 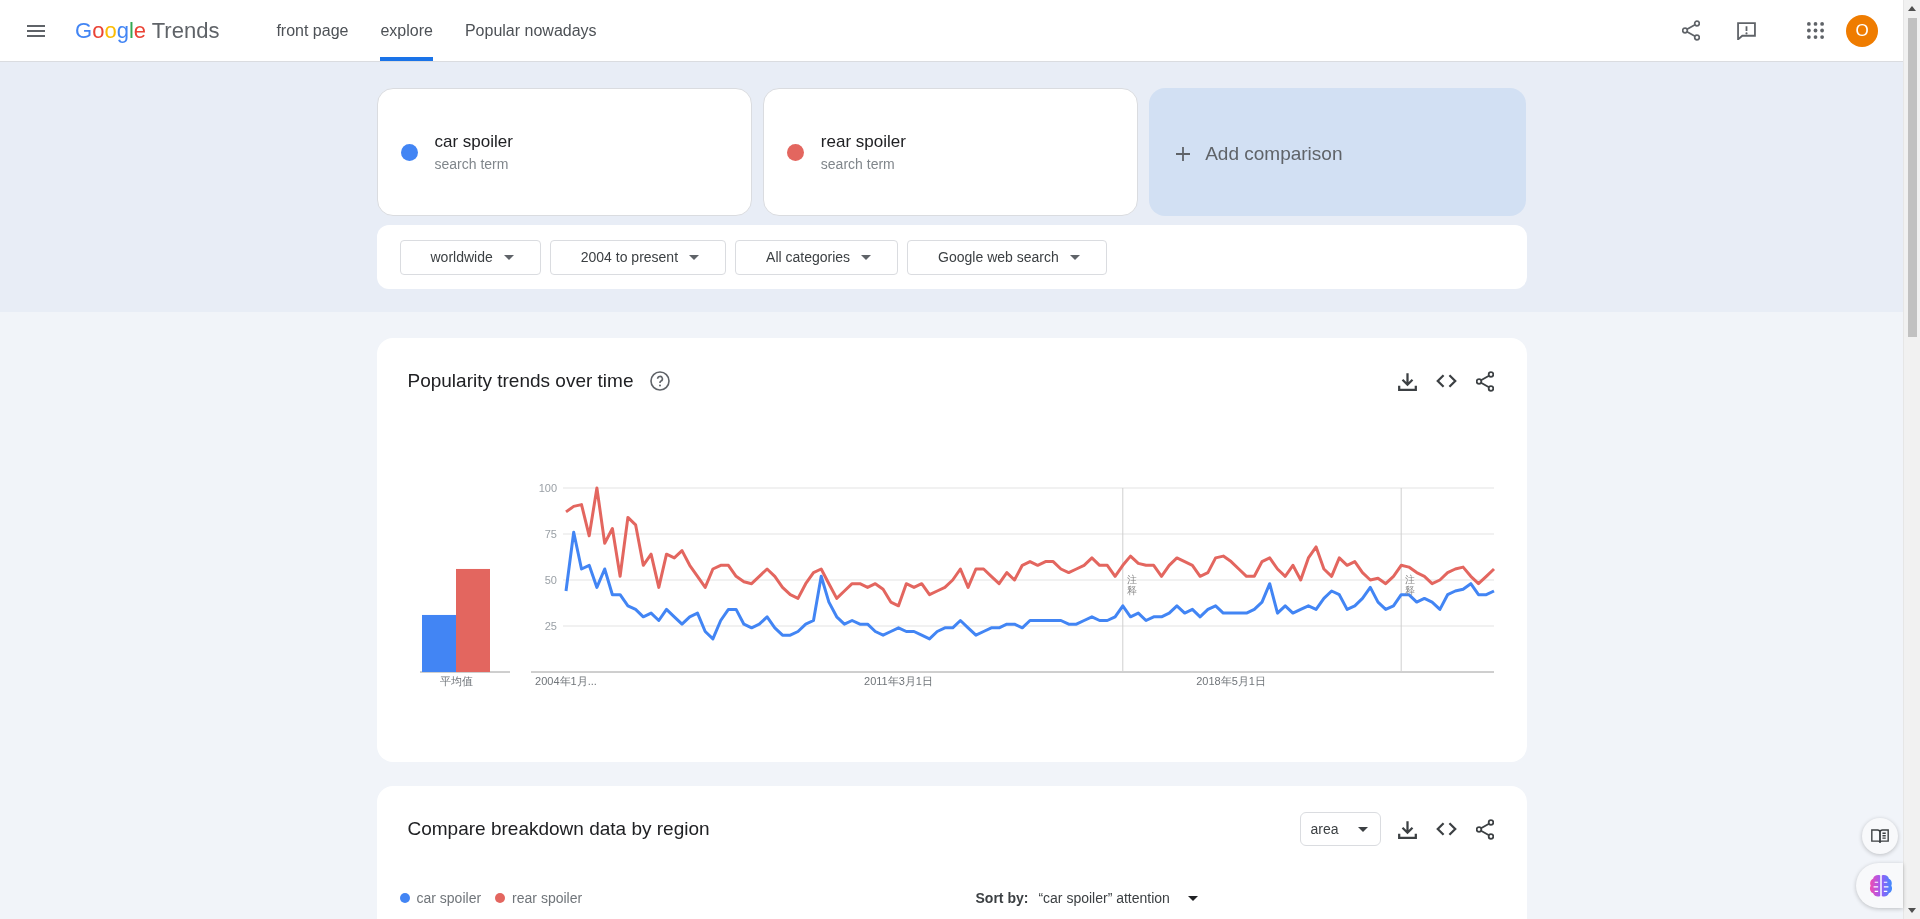 I want to click on search-term-card: rear spoiler search term, so click(x=950, y=152).